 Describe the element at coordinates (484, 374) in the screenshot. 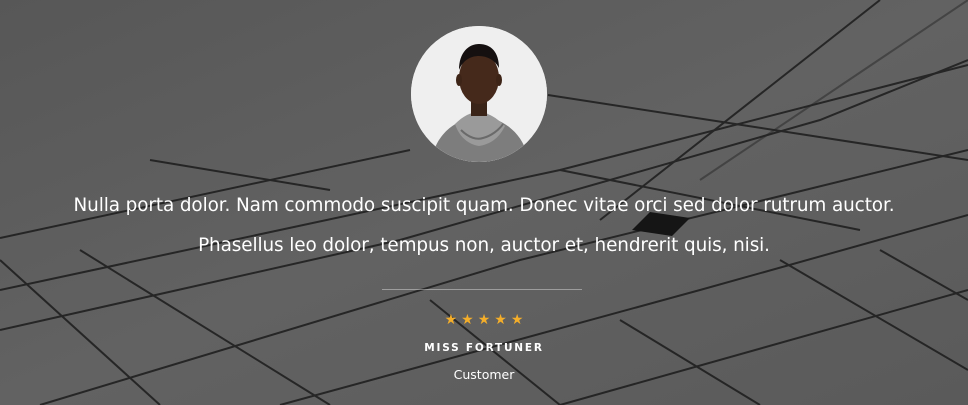

I see `author-role: Customer` at that location.